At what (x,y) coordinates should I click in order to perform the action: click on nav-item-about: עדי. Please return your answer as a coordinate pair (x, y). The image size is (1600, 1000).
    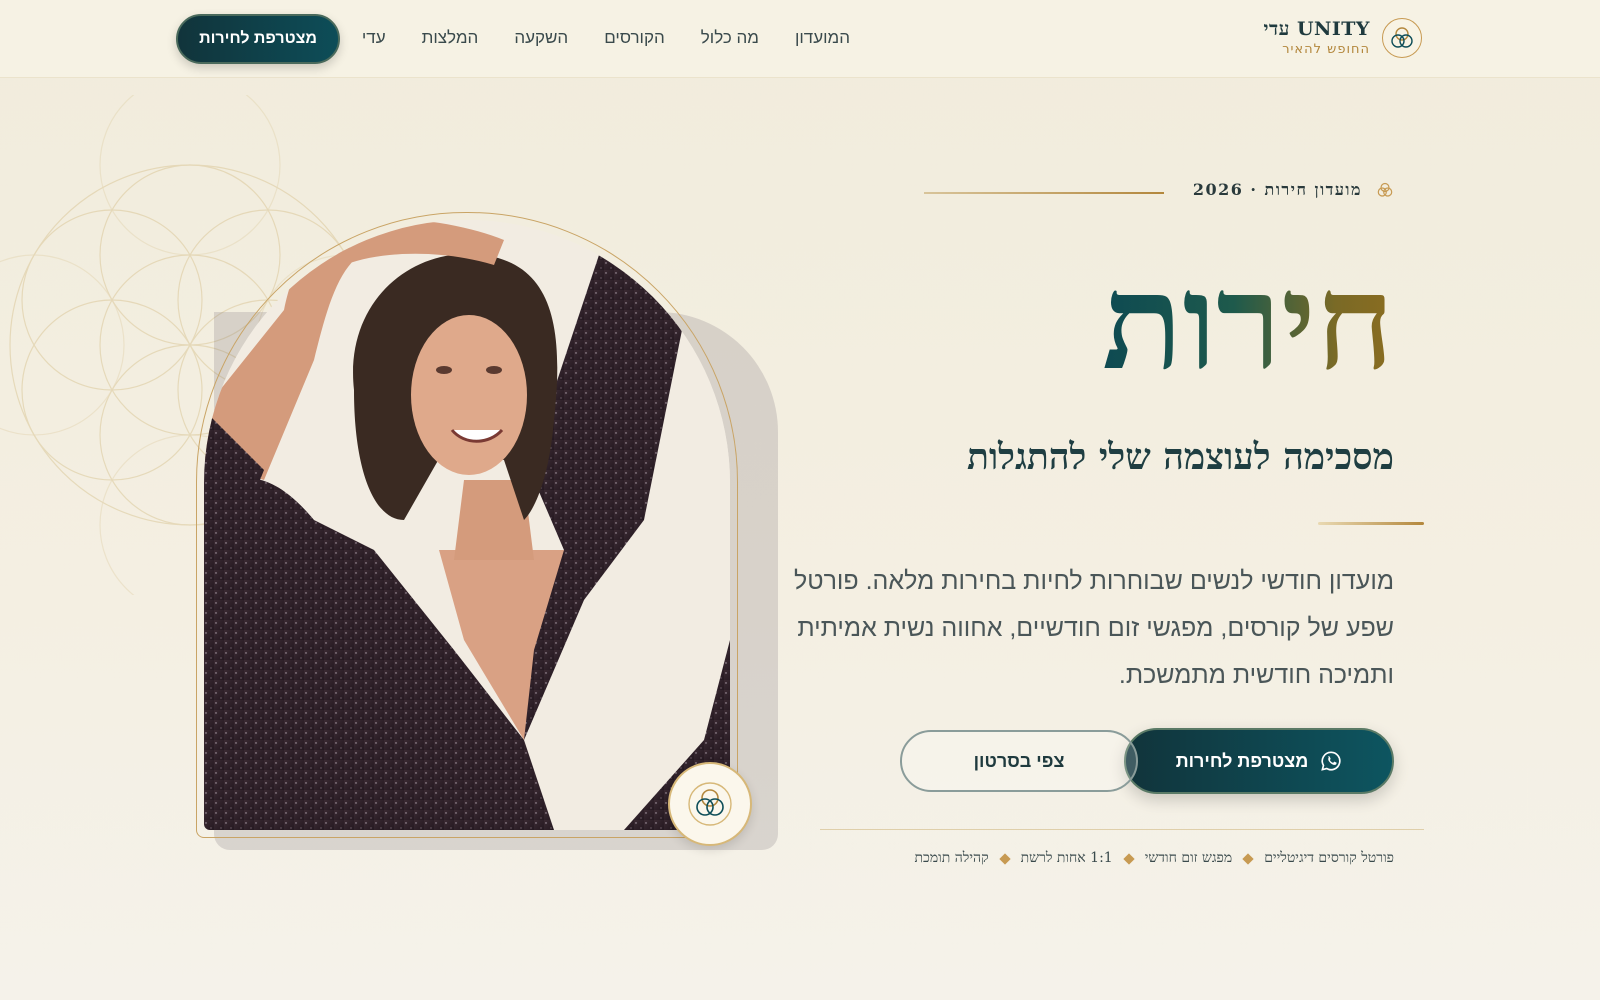
    Looking at the image, I should click on (374, 38).